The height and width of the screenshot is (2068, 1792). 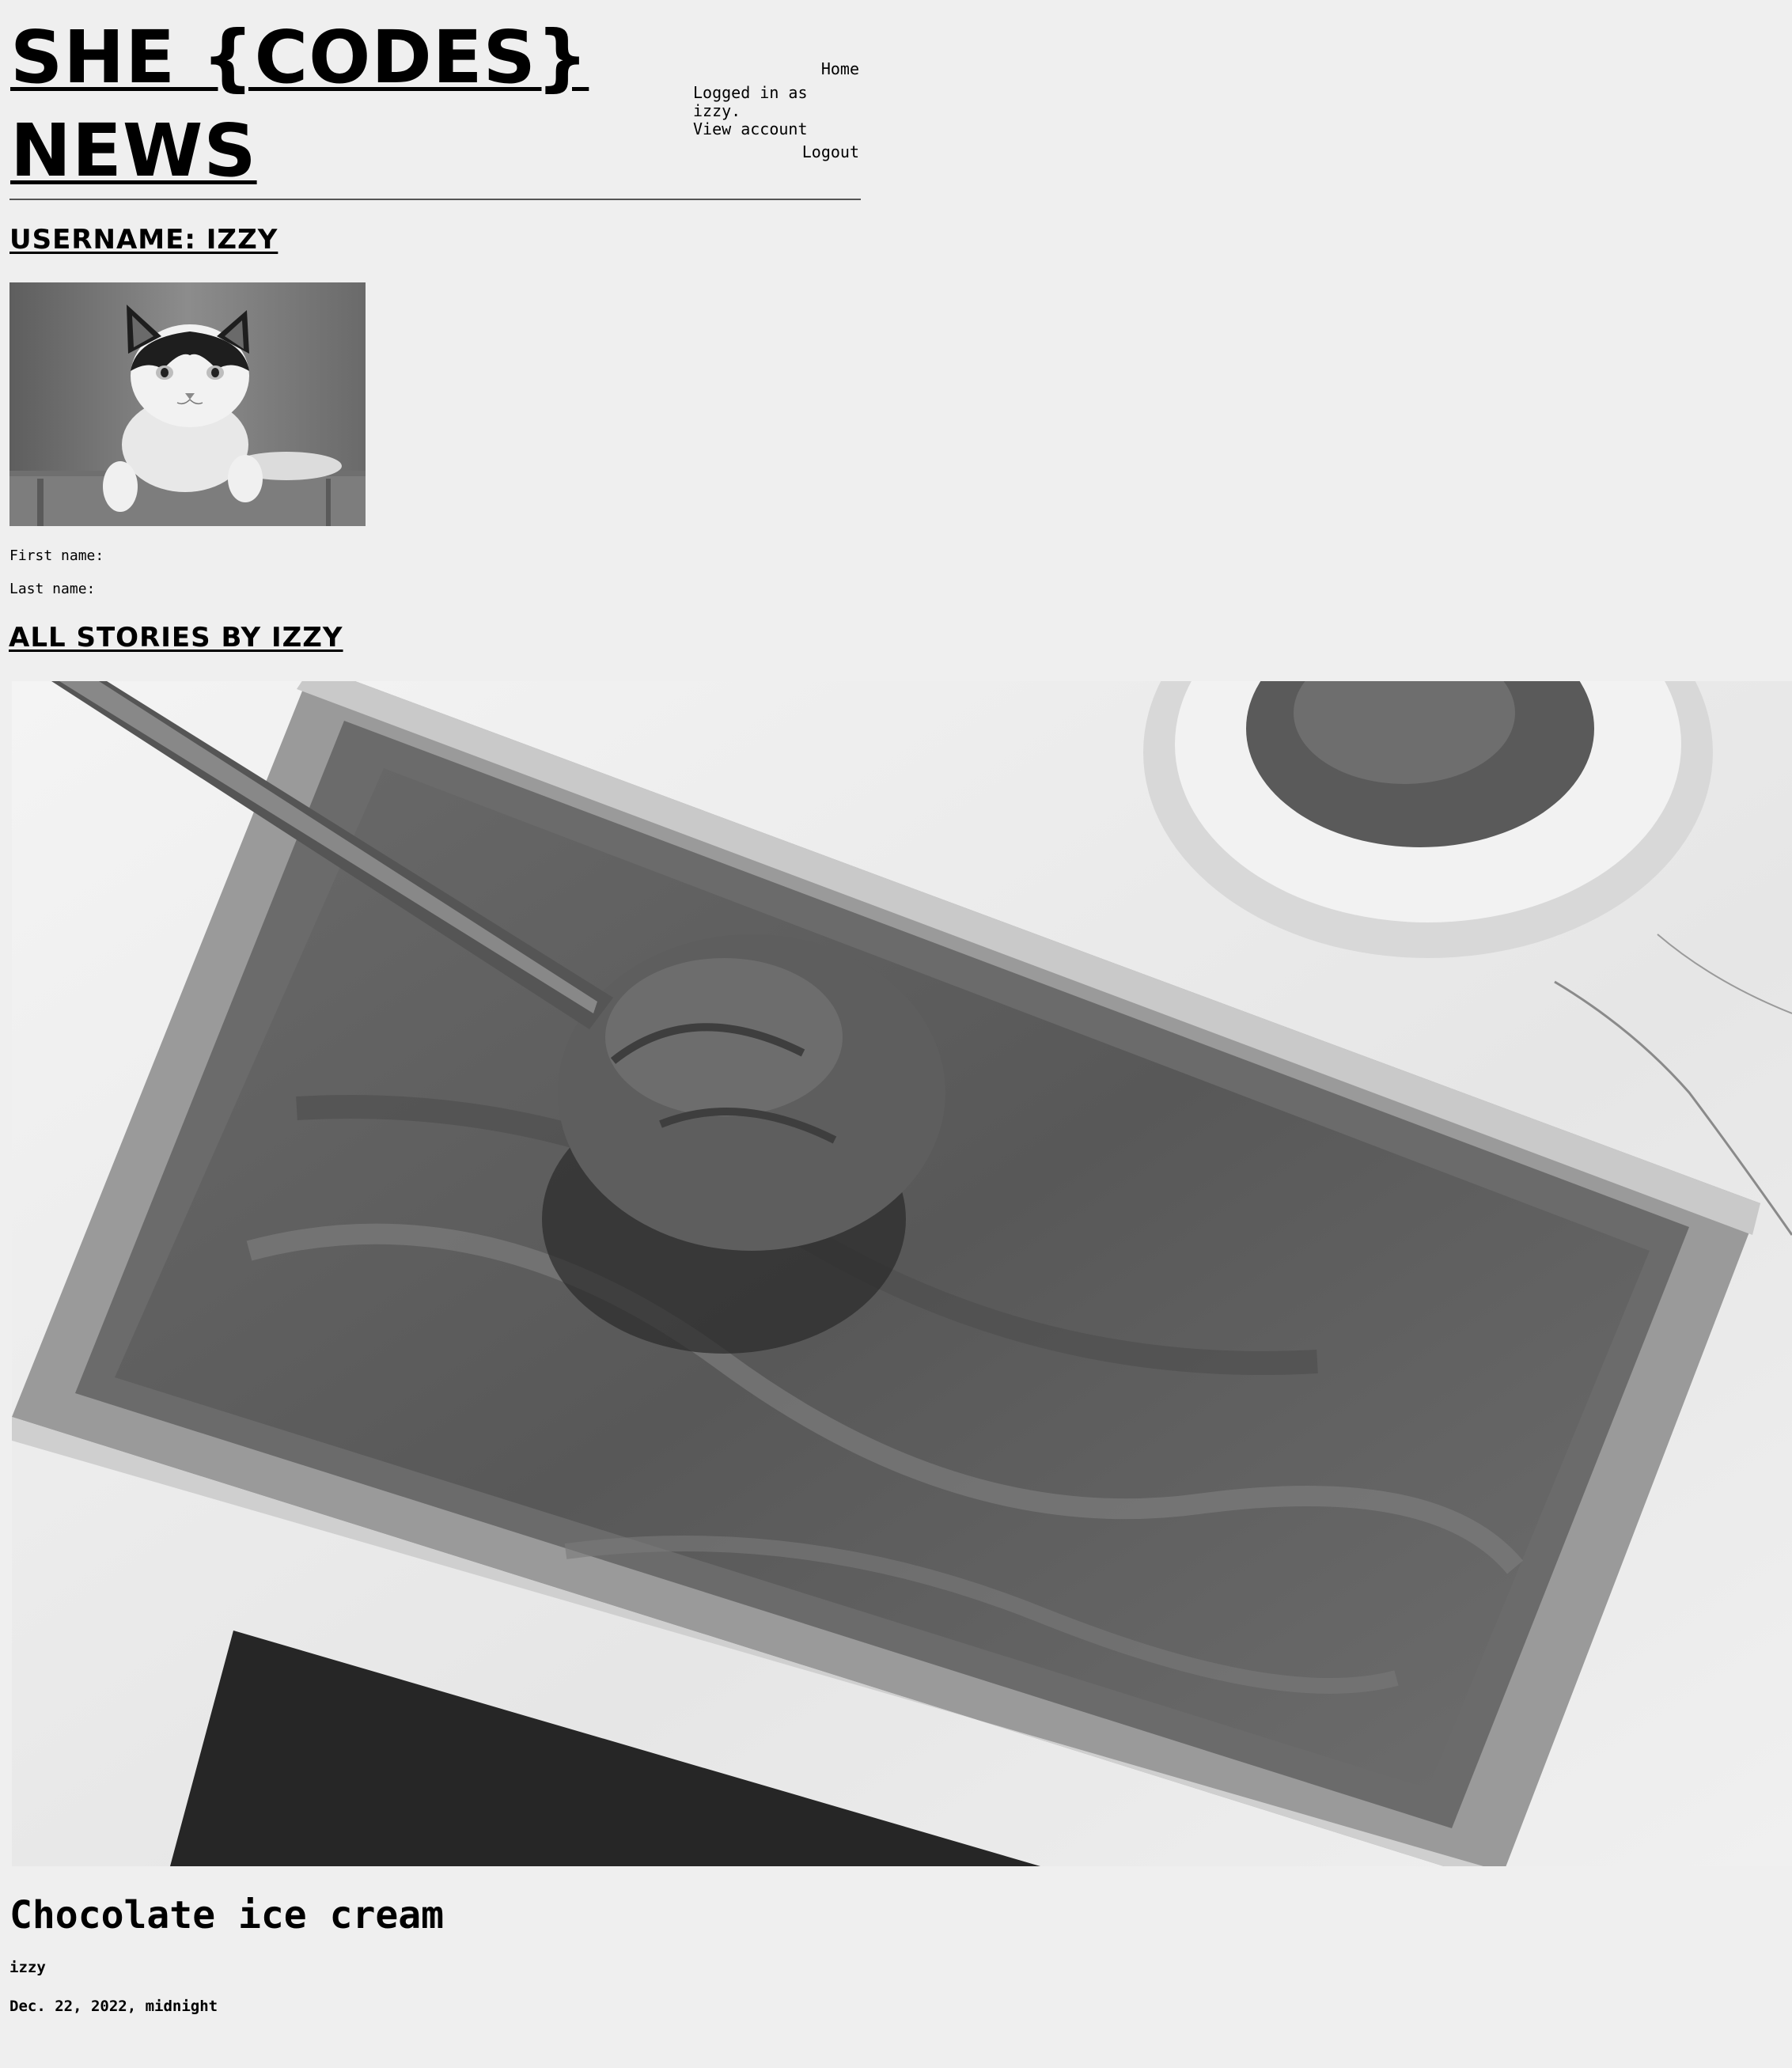 I want to click on profile-avatar, so click(x=187, y=404).